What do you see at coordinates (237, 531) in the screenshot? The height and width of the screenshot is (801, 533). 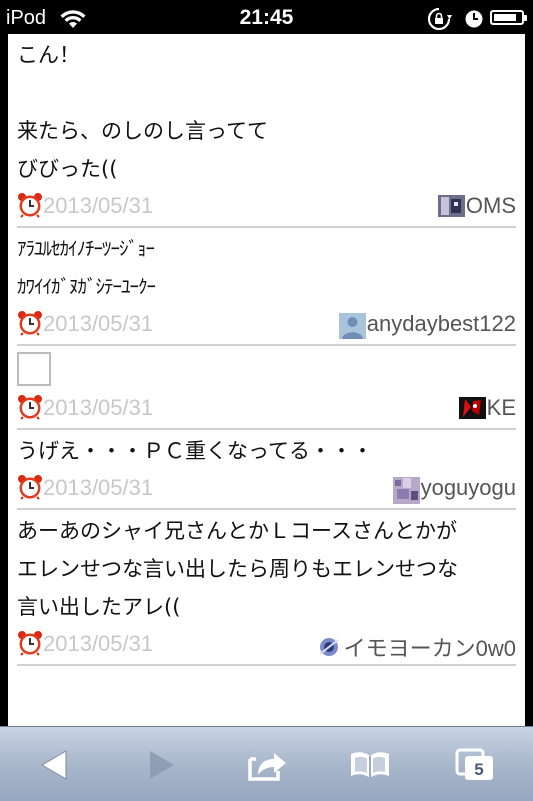 I see `comment-line: あーあのシャイ兄さんとかＬコースさんとかが` at bounding box center [237, 531].